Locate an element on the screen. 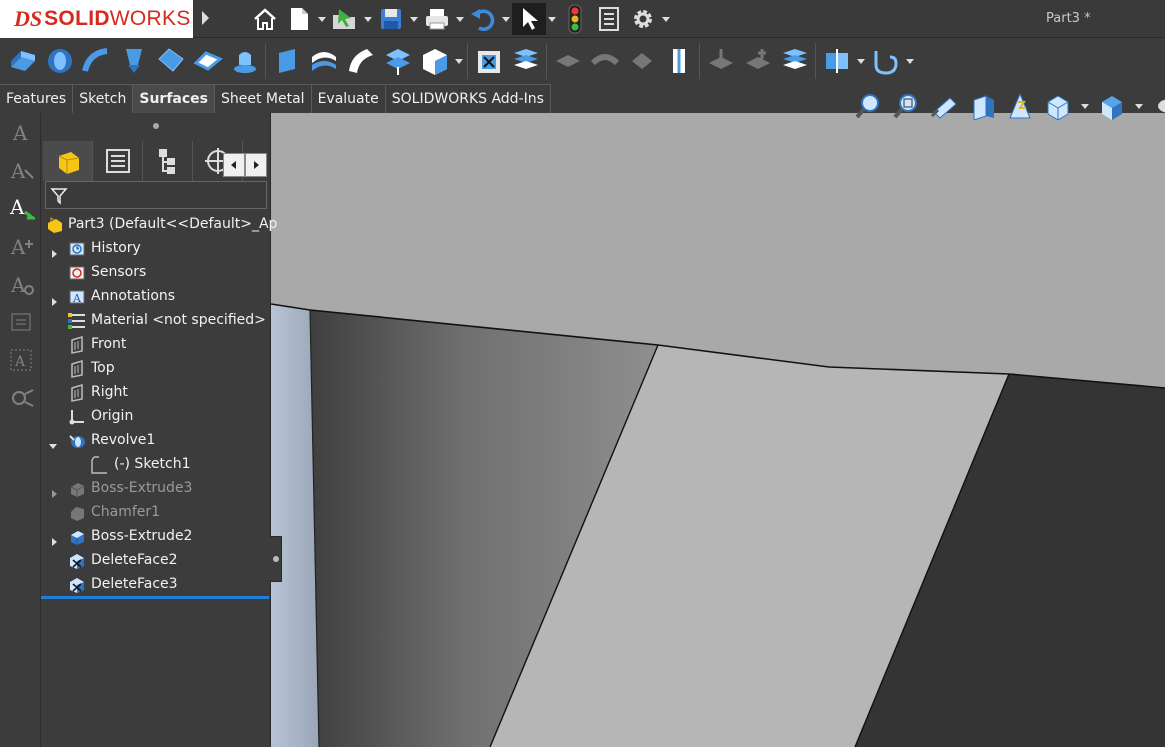 The image size is (1165, 747). tree-item-boss-extrude2: Boss-Extrude2 is located at coordinates (156, 537).